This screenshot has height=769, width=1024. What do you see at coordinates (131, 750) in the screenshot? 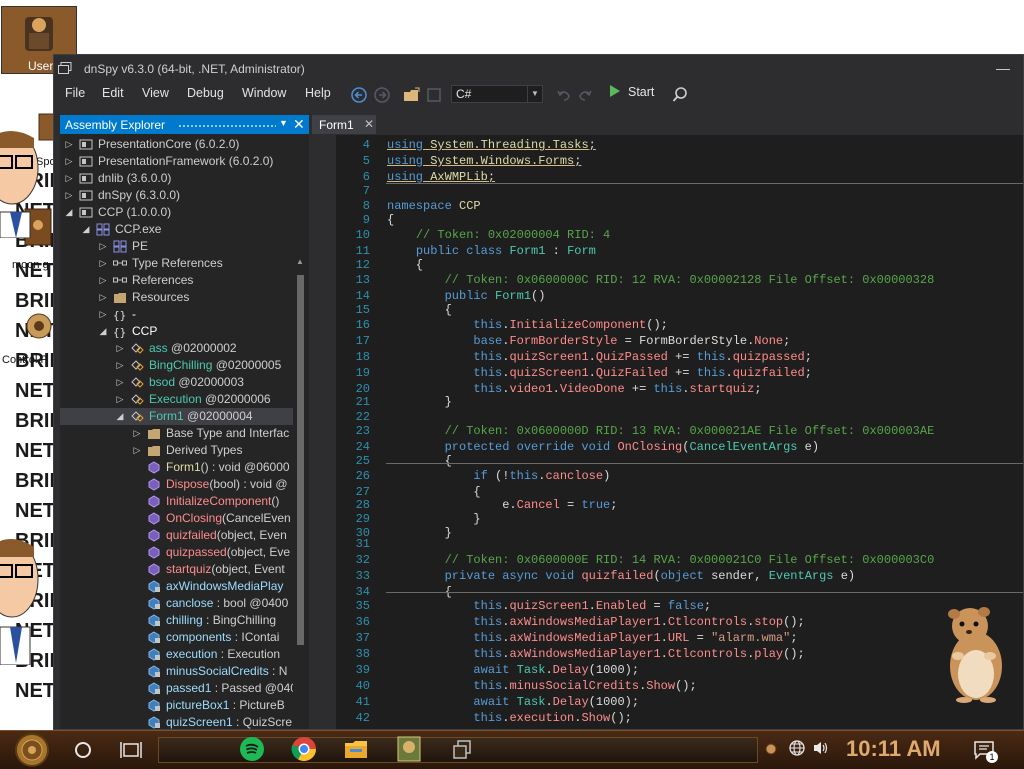
I see `task-view-icon` at bounding box center [131, 750].